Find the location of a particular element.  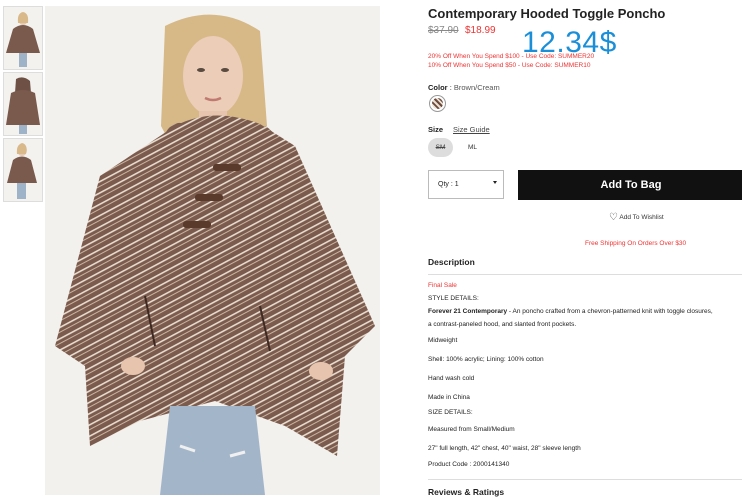

color-value: Brown/Cream is located at coordinates (476, 87).